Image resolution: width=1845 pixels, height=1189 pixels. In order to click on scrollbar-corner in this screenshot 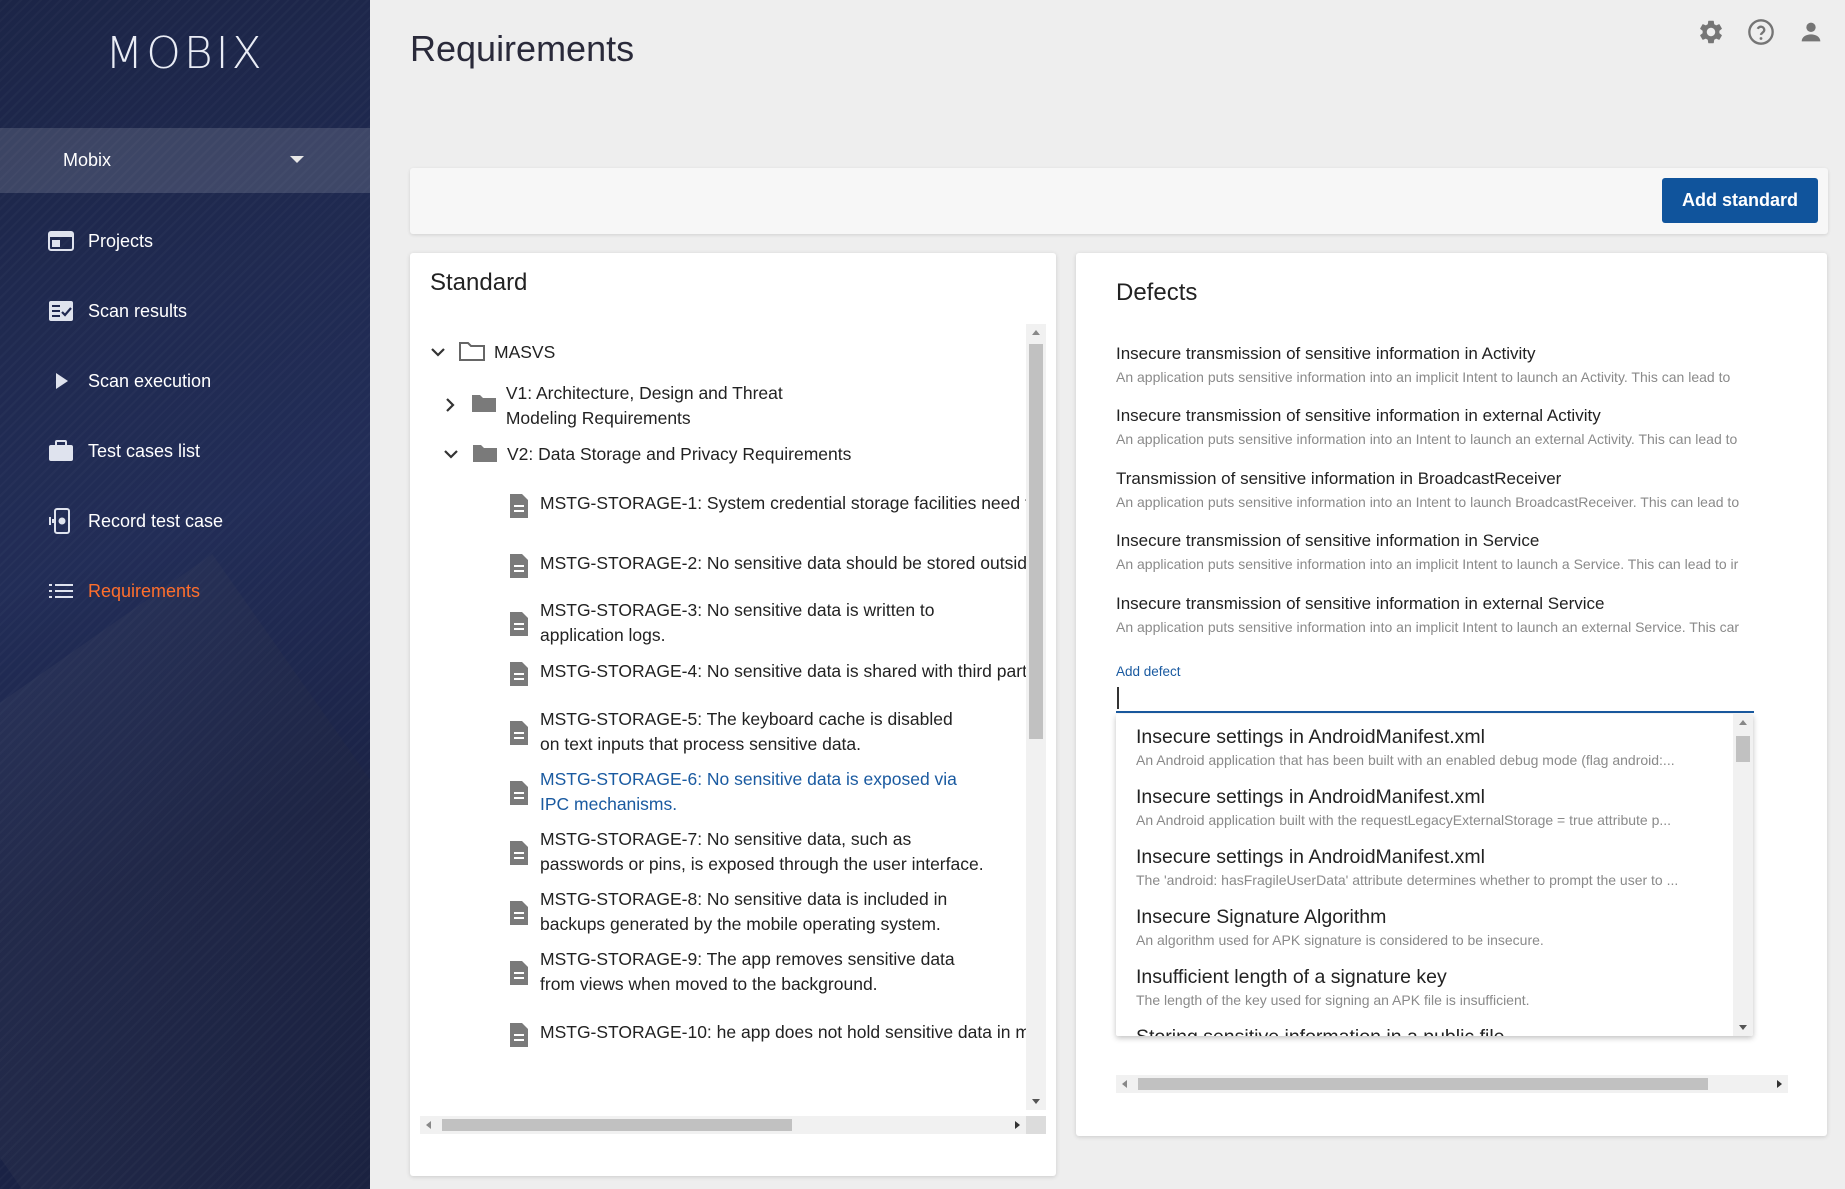, I will do `click(1036, 1125)`.